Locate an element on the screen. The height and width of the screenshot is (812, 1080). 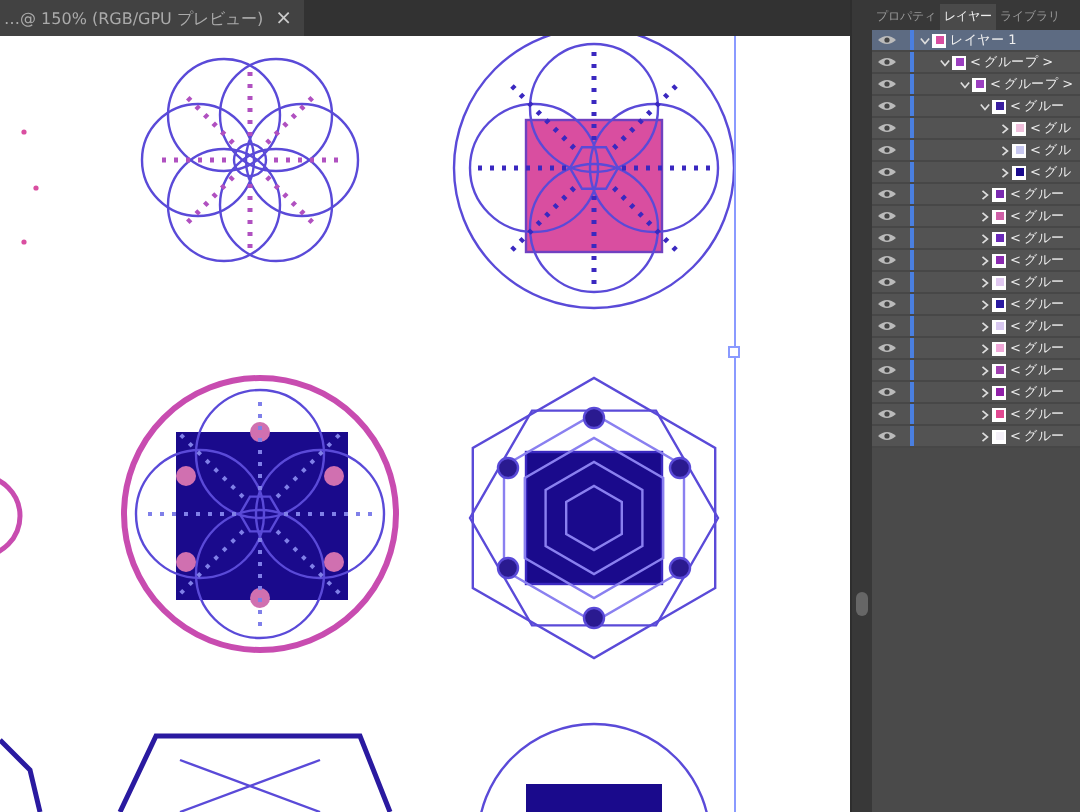
scrollbar-thumb is located at coordinates (862, 604).